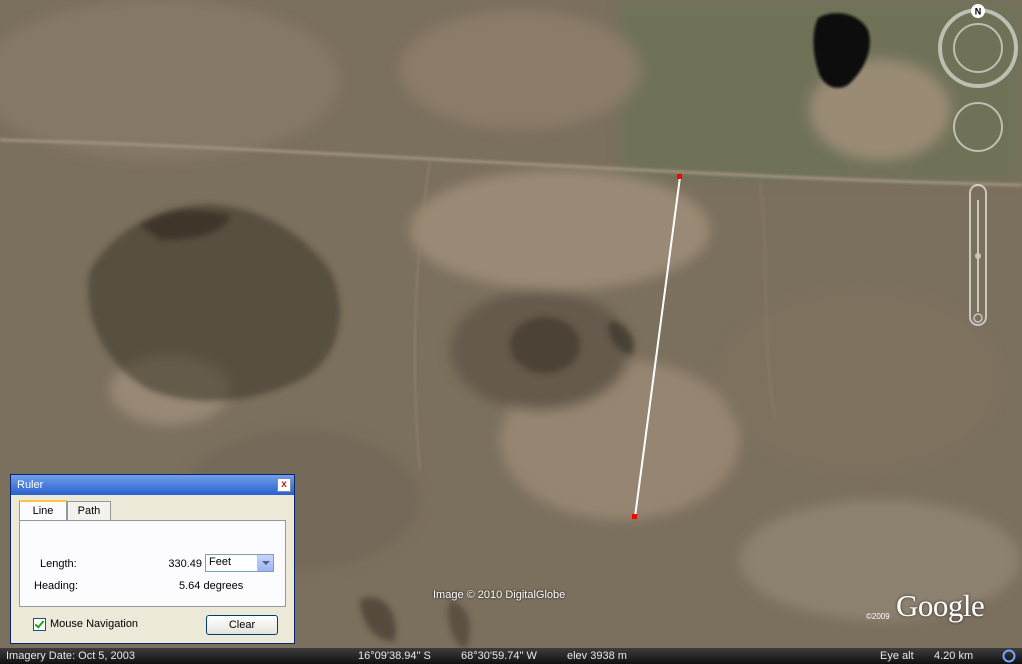  I want to click on compass-north-icon: N, so click(978, 11).